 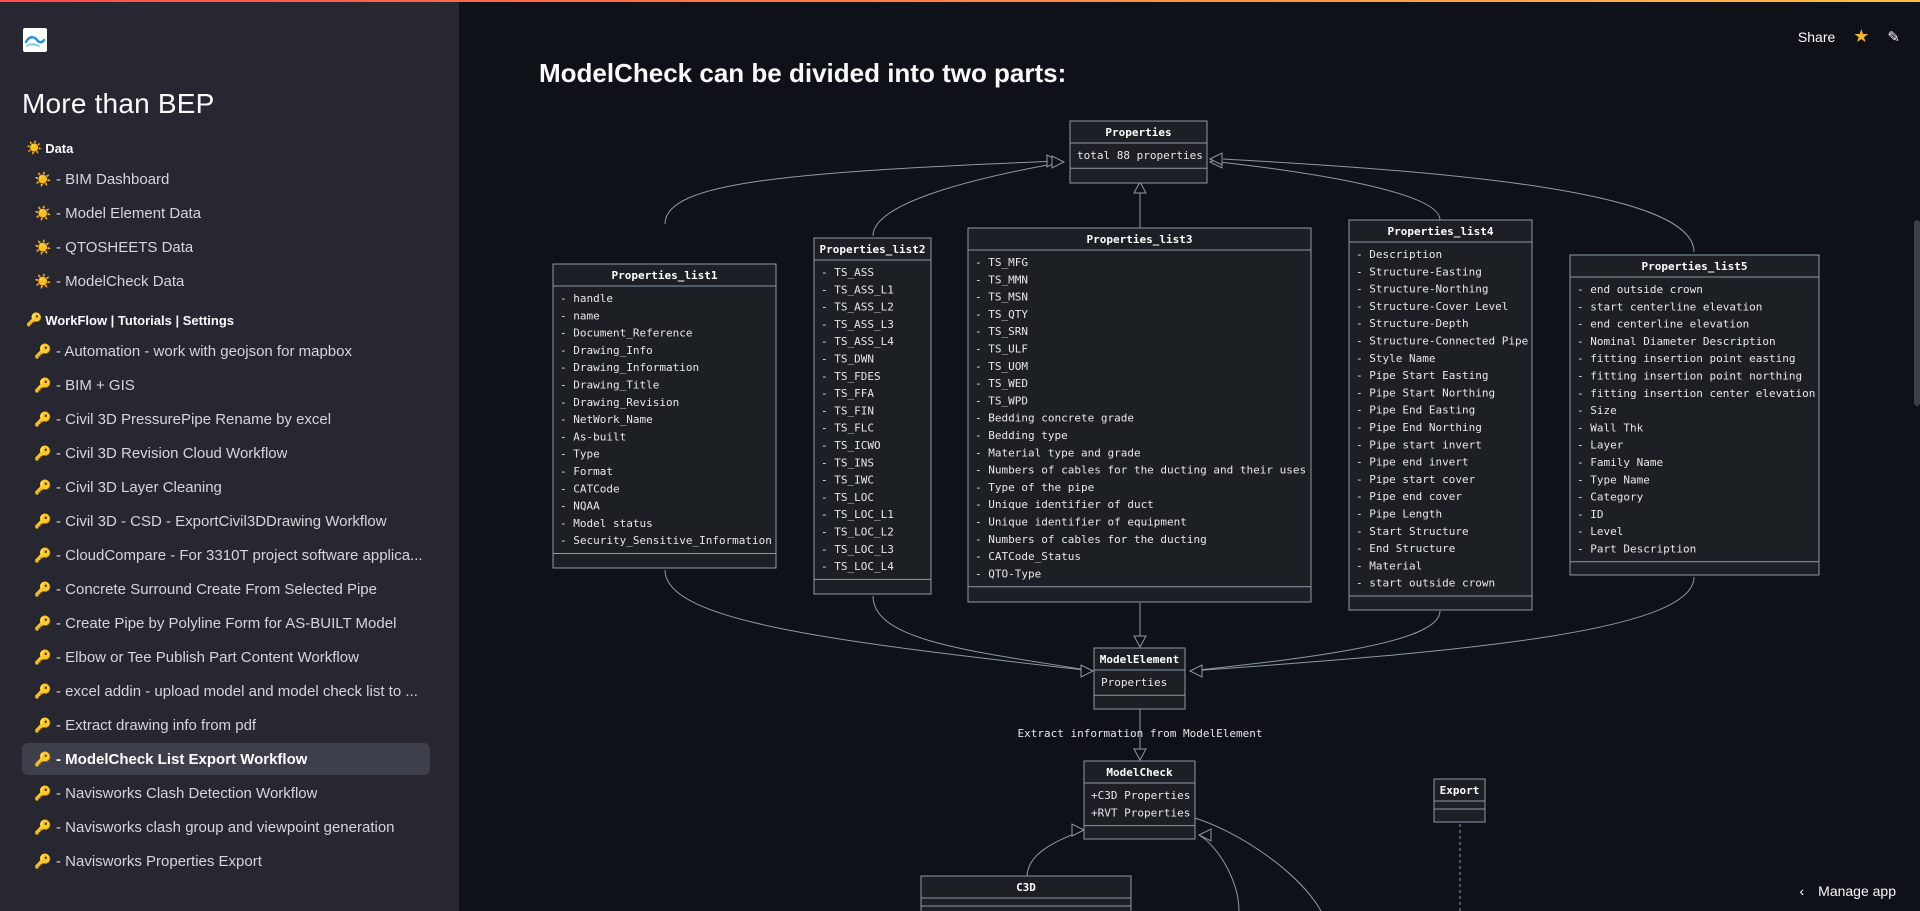 I want to click on sidebar-section-header: 🔑 WorkFlow | Tutorials | Settings, so click(x=226, y=320).